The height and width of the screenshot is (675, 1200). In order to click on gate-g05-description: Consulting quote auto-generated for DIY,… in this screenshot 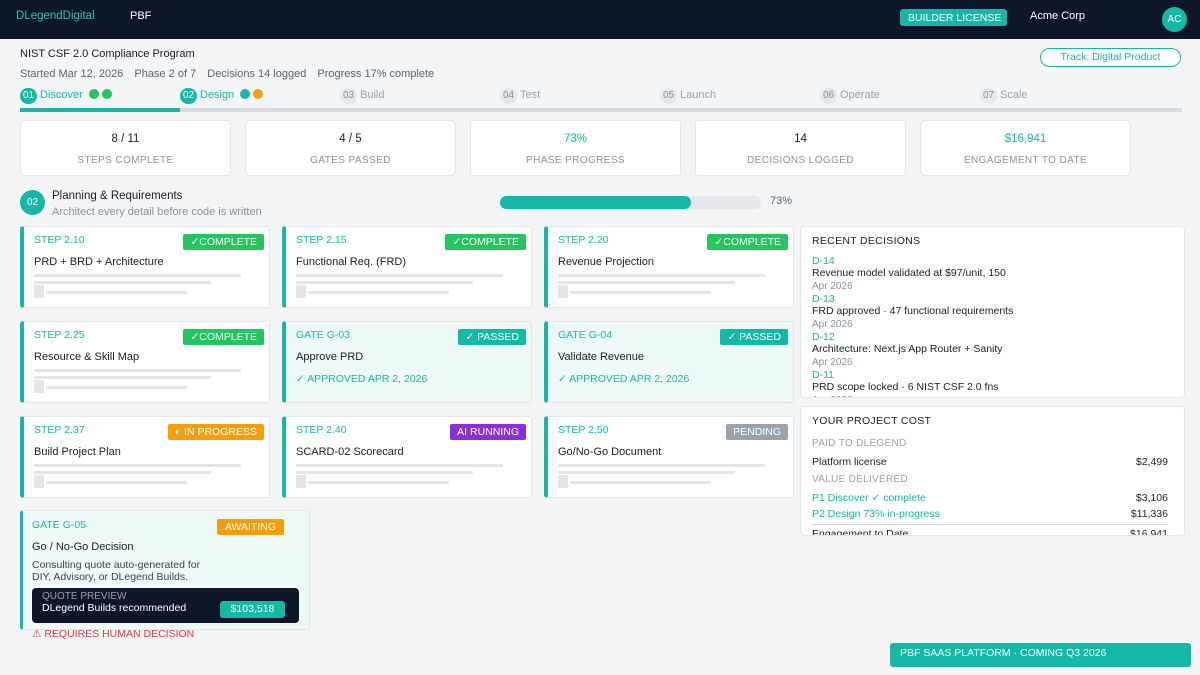, I will do `click(116, 571)`.